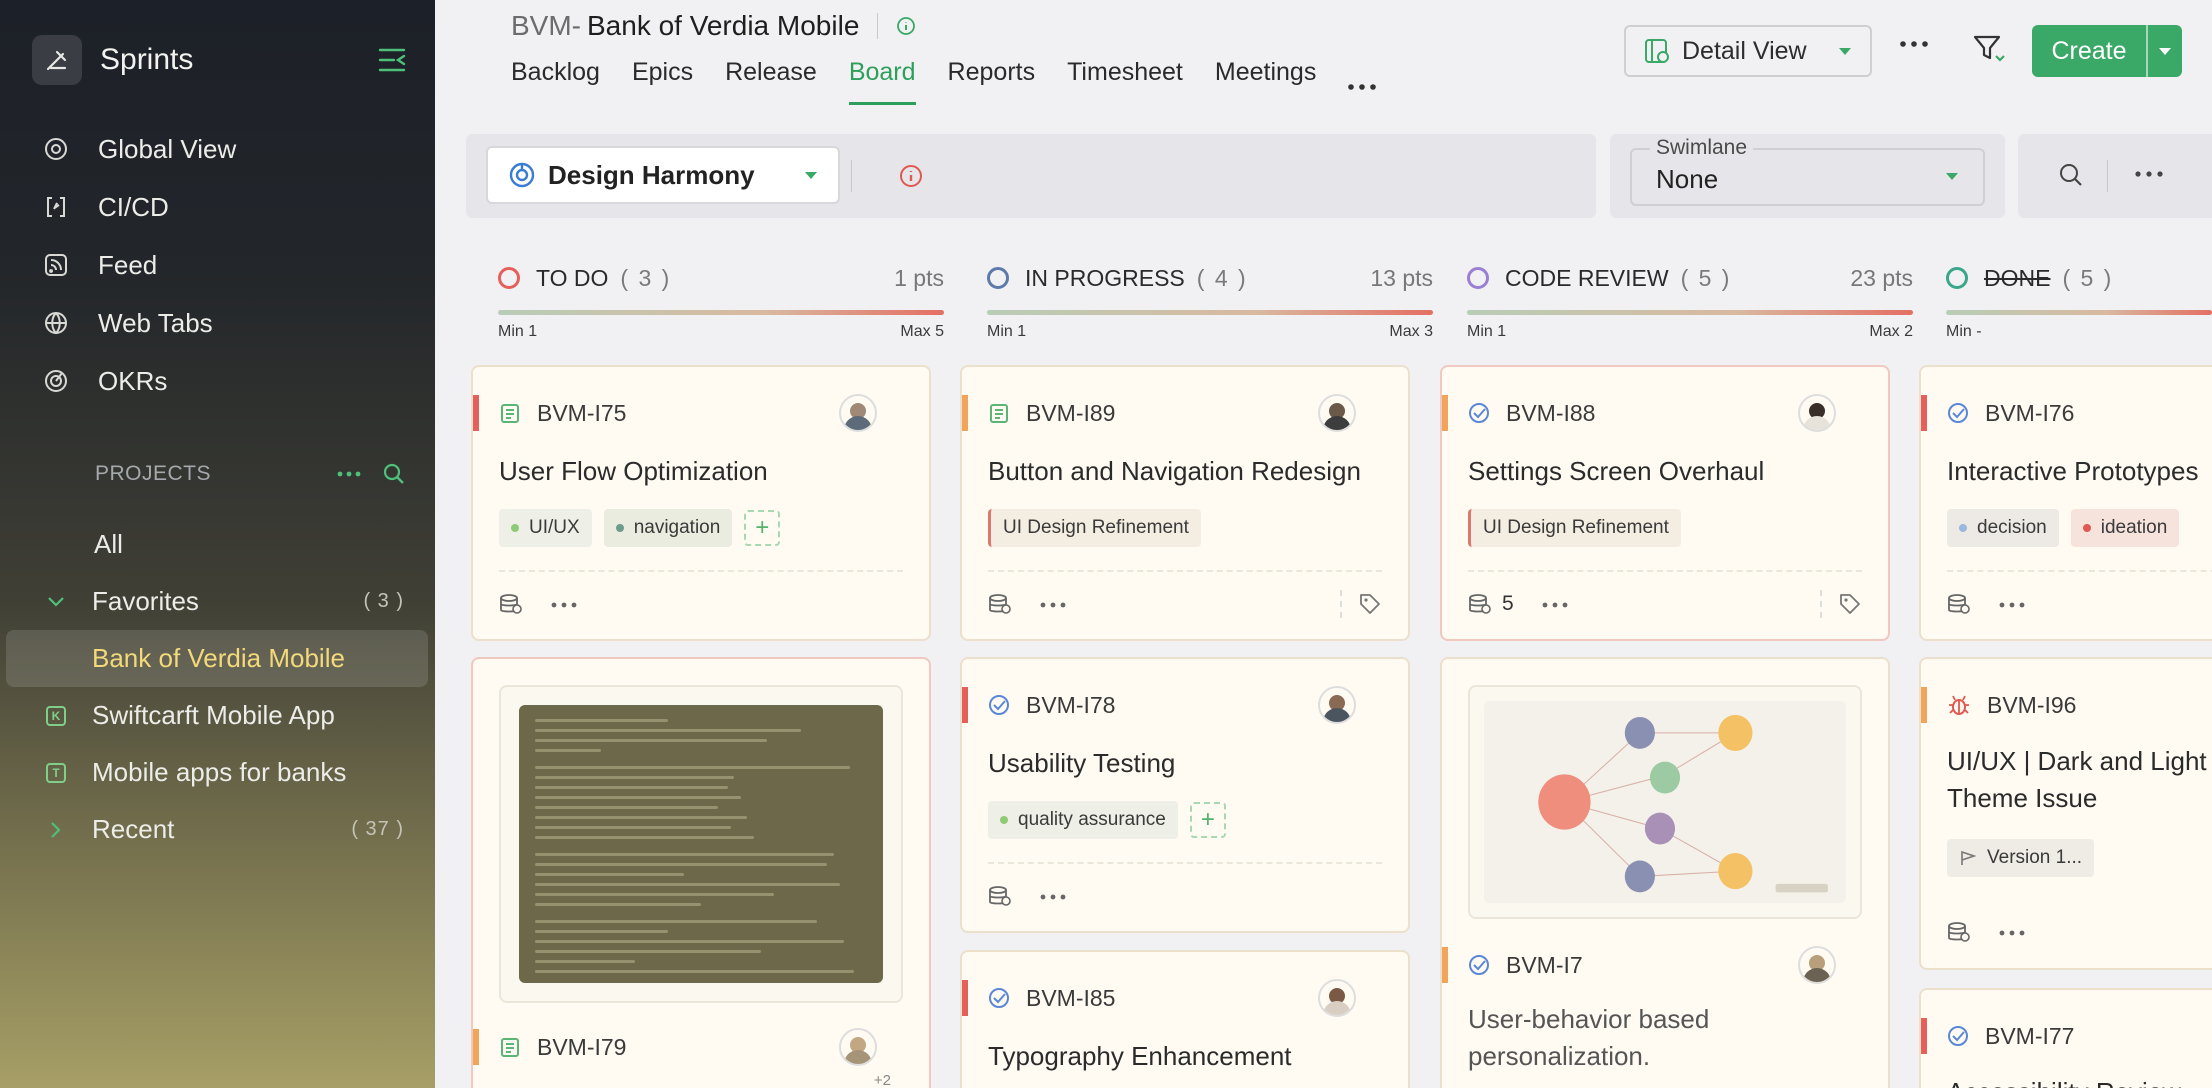 Image resolution: width=2212 pixels, height=1088 pixels. Describe the element at coordinates (57, 60) in the screenshot. I see `sprints-logo-icon` at that location.